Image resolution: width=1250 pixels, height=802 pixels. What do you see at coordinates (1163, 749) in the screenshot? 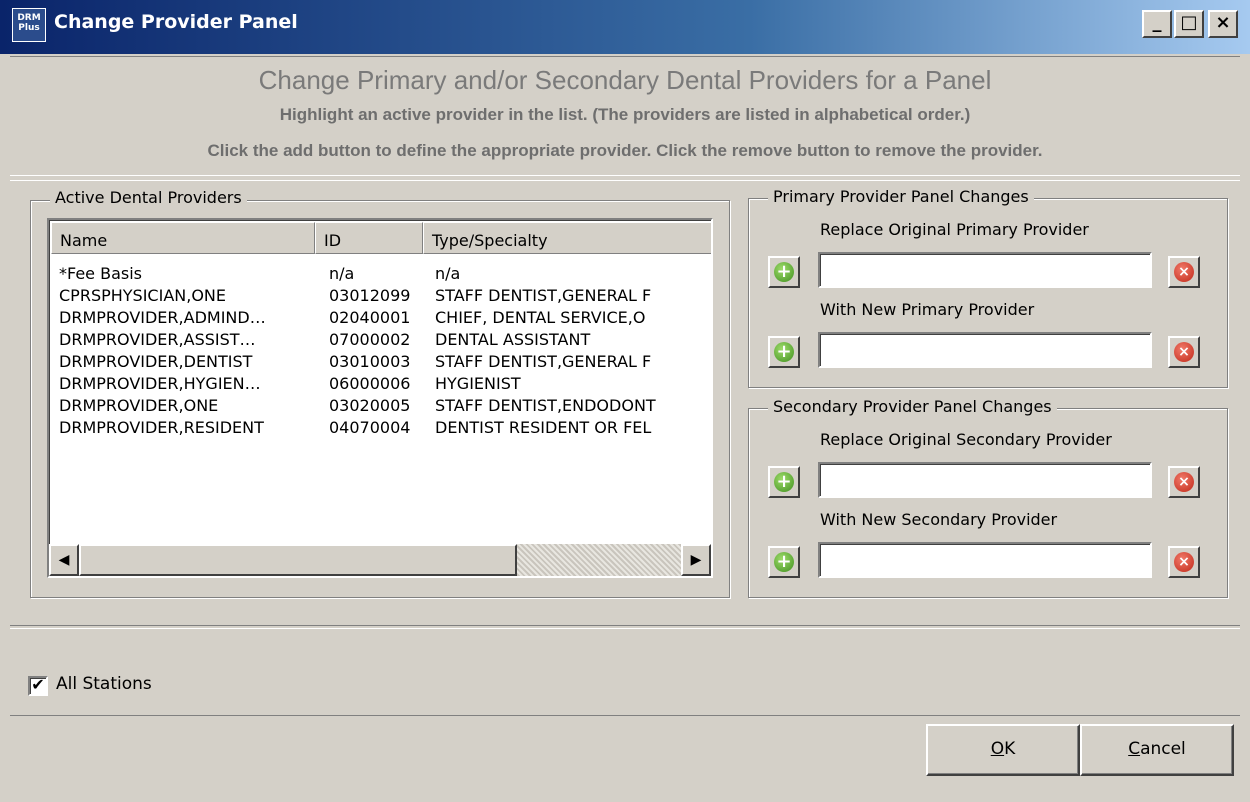
I see `cancel-label: ancel` at bounding box center [1163, 749].